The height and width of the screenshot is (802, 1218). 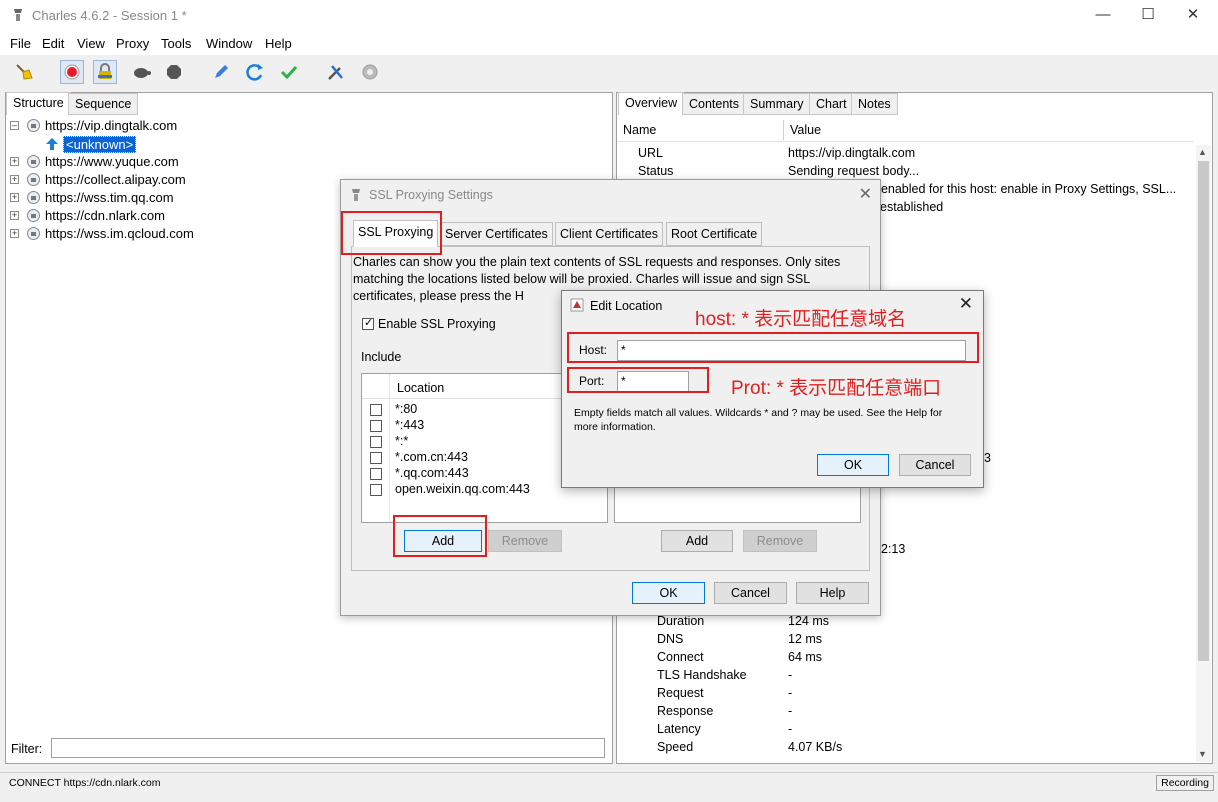 I want to click on tab-contents: Contents, so click(x=714, y=104).